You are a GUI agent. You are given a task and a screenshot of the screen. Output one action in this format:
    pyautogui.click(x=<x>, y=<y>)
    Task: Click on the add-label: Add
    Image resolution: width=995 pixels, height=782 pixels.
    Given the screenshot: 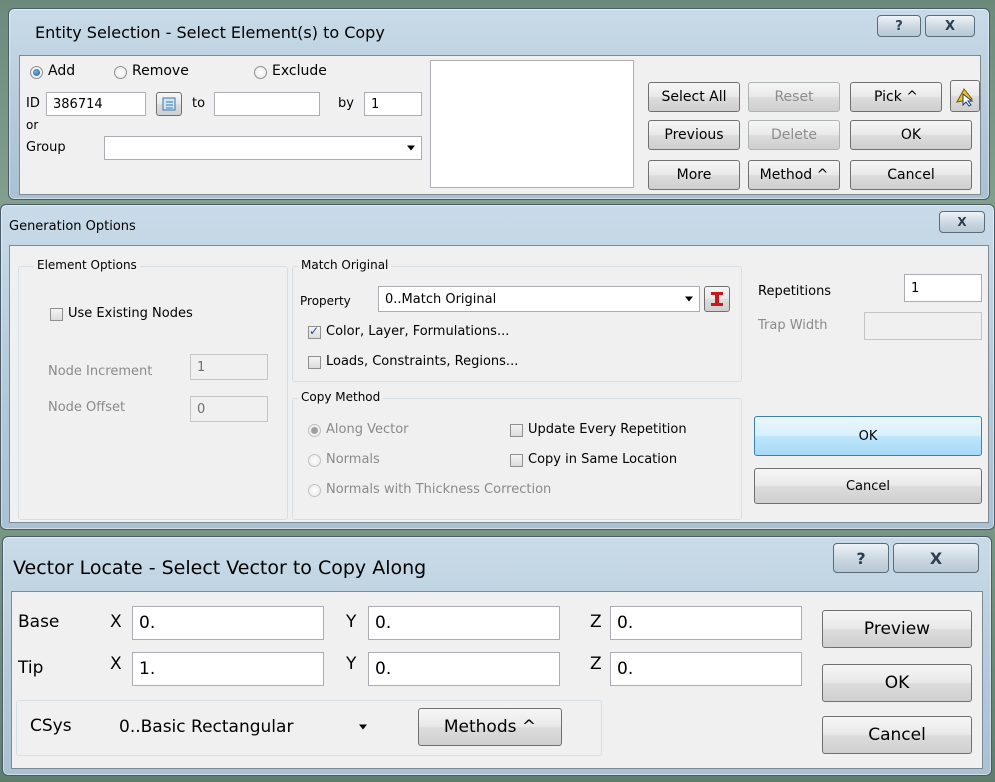 What is the action you would take?
    pyautogui.click(x=62, y=71)
    